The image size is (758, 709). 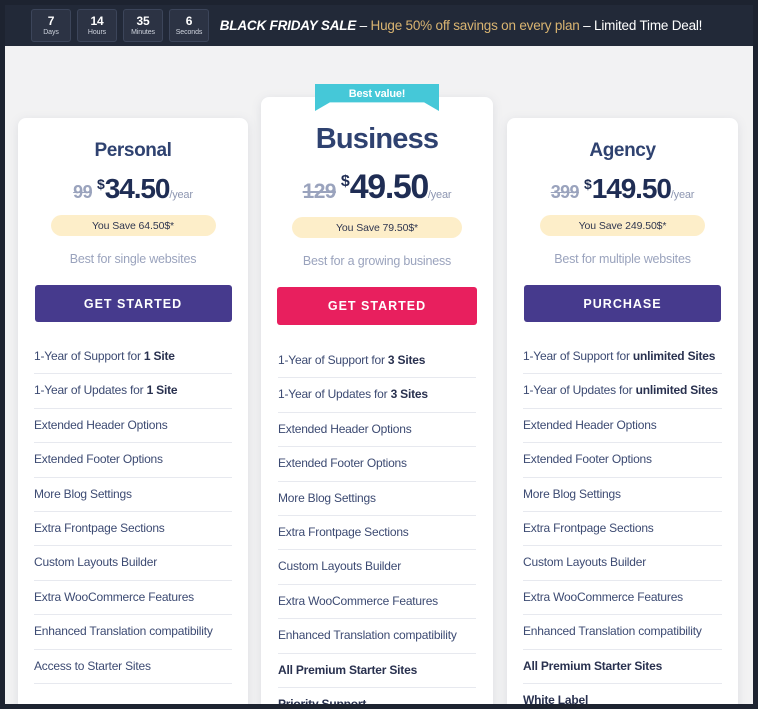 What do you see at coordinates (120, 25) in the screenshot?
I see `countdown-timer: 7 Days 14 Hours 35 Minutes 6 Seconds` at bounding box center [120, 25].